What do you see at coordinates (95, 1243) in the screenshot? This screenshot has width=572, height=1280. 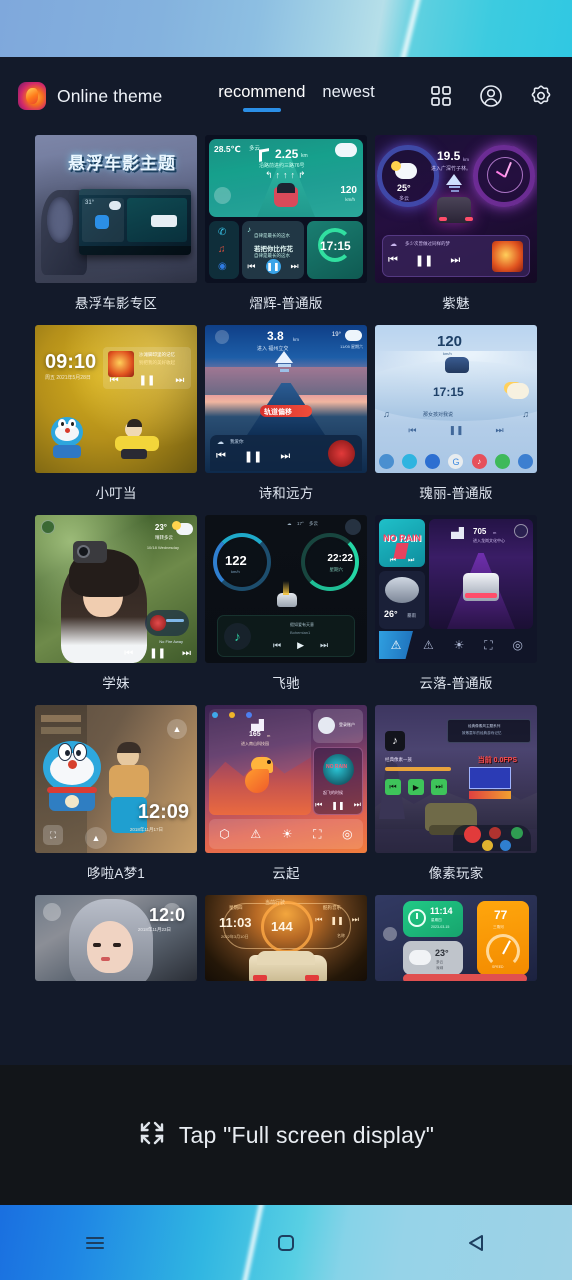 I see `menu-recents-button` at bounding box center [95, 1243].